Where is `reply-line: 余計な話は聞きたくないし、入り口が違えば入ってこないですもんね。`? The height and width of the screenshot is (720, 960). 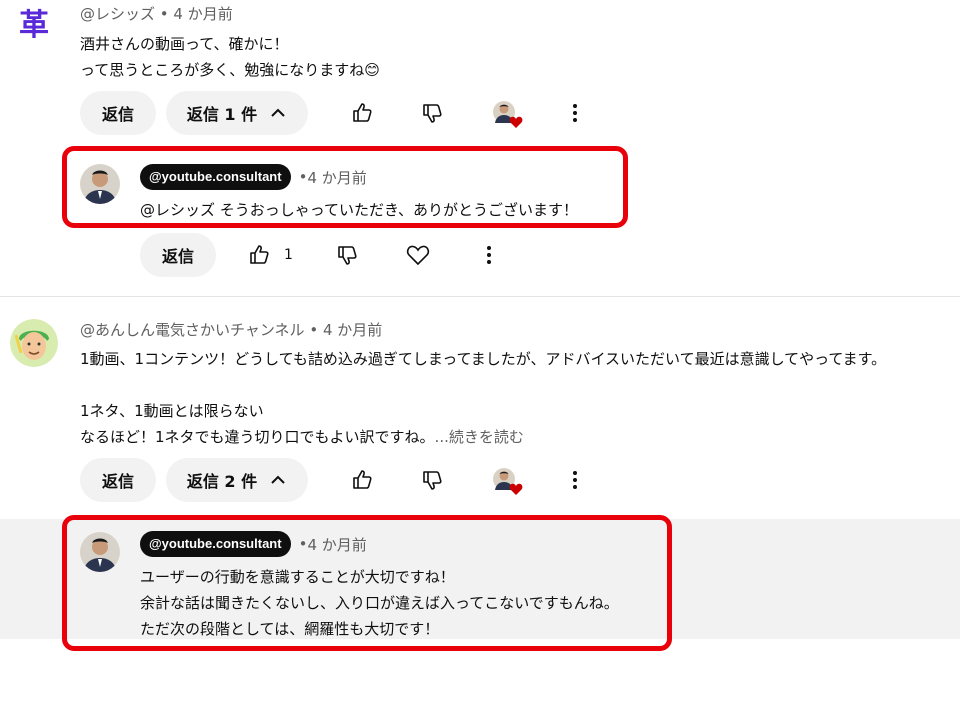
reply-line: 余計な話は聞きたくないし、入り口が違えば入ってこないですもんね。 is located at coordinates (379, 603).